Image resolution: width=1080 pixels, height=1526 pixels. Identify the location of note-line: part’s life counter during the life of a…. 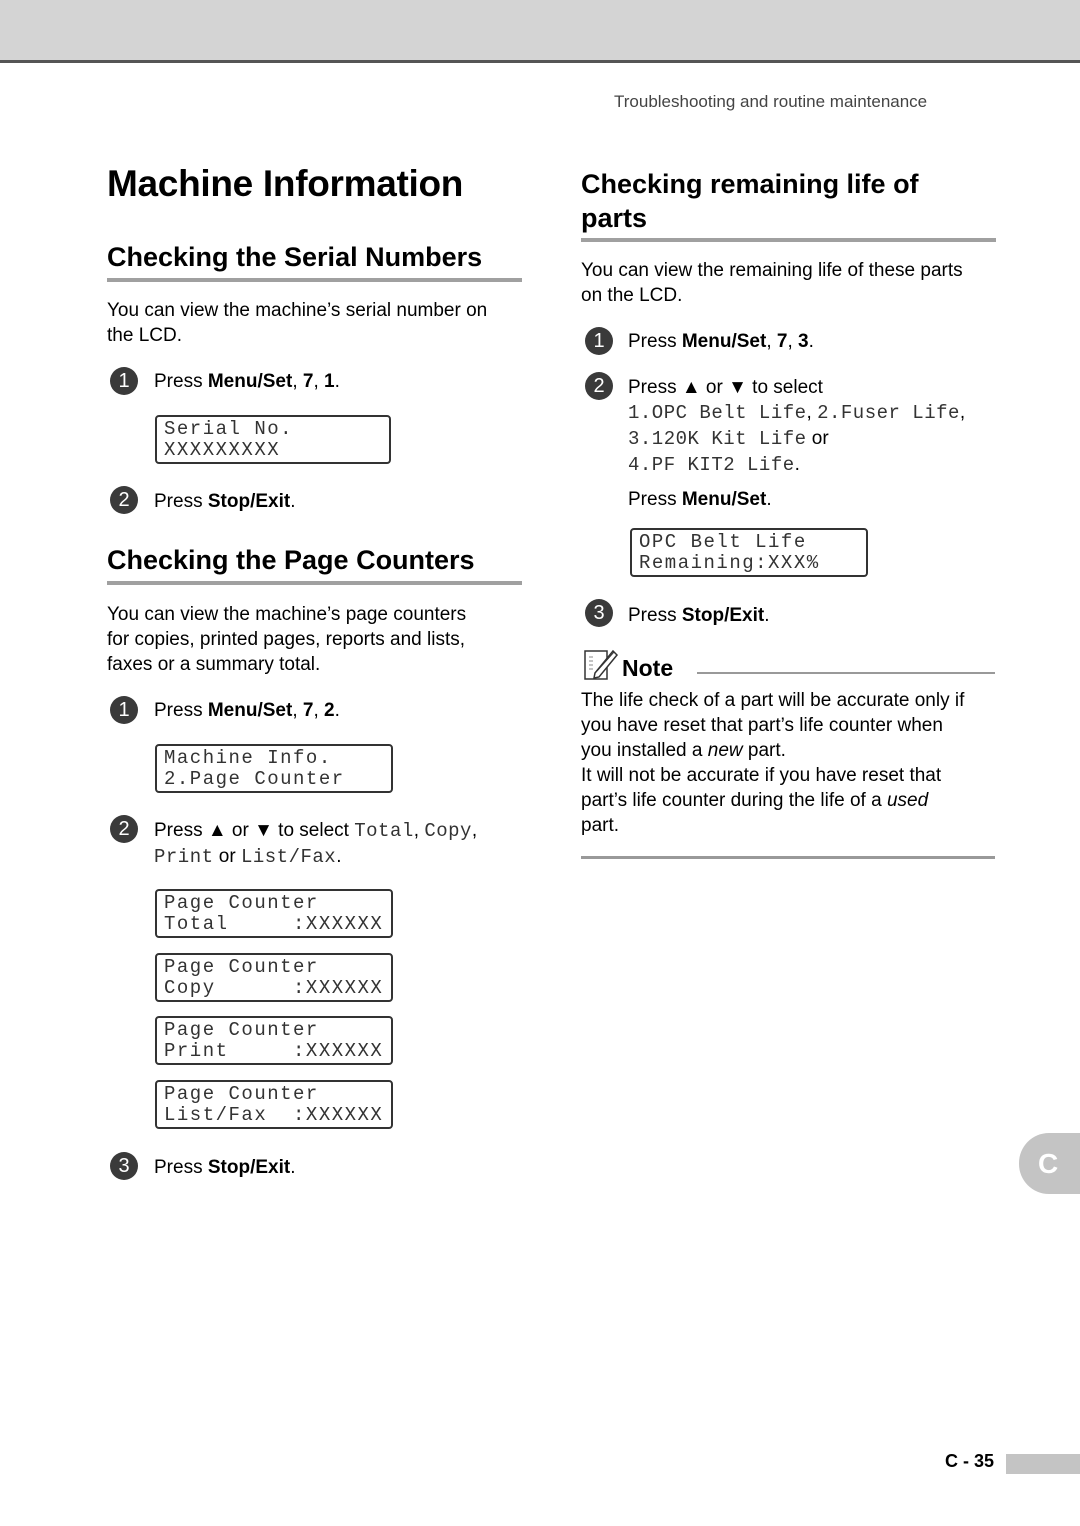
(772, 800).